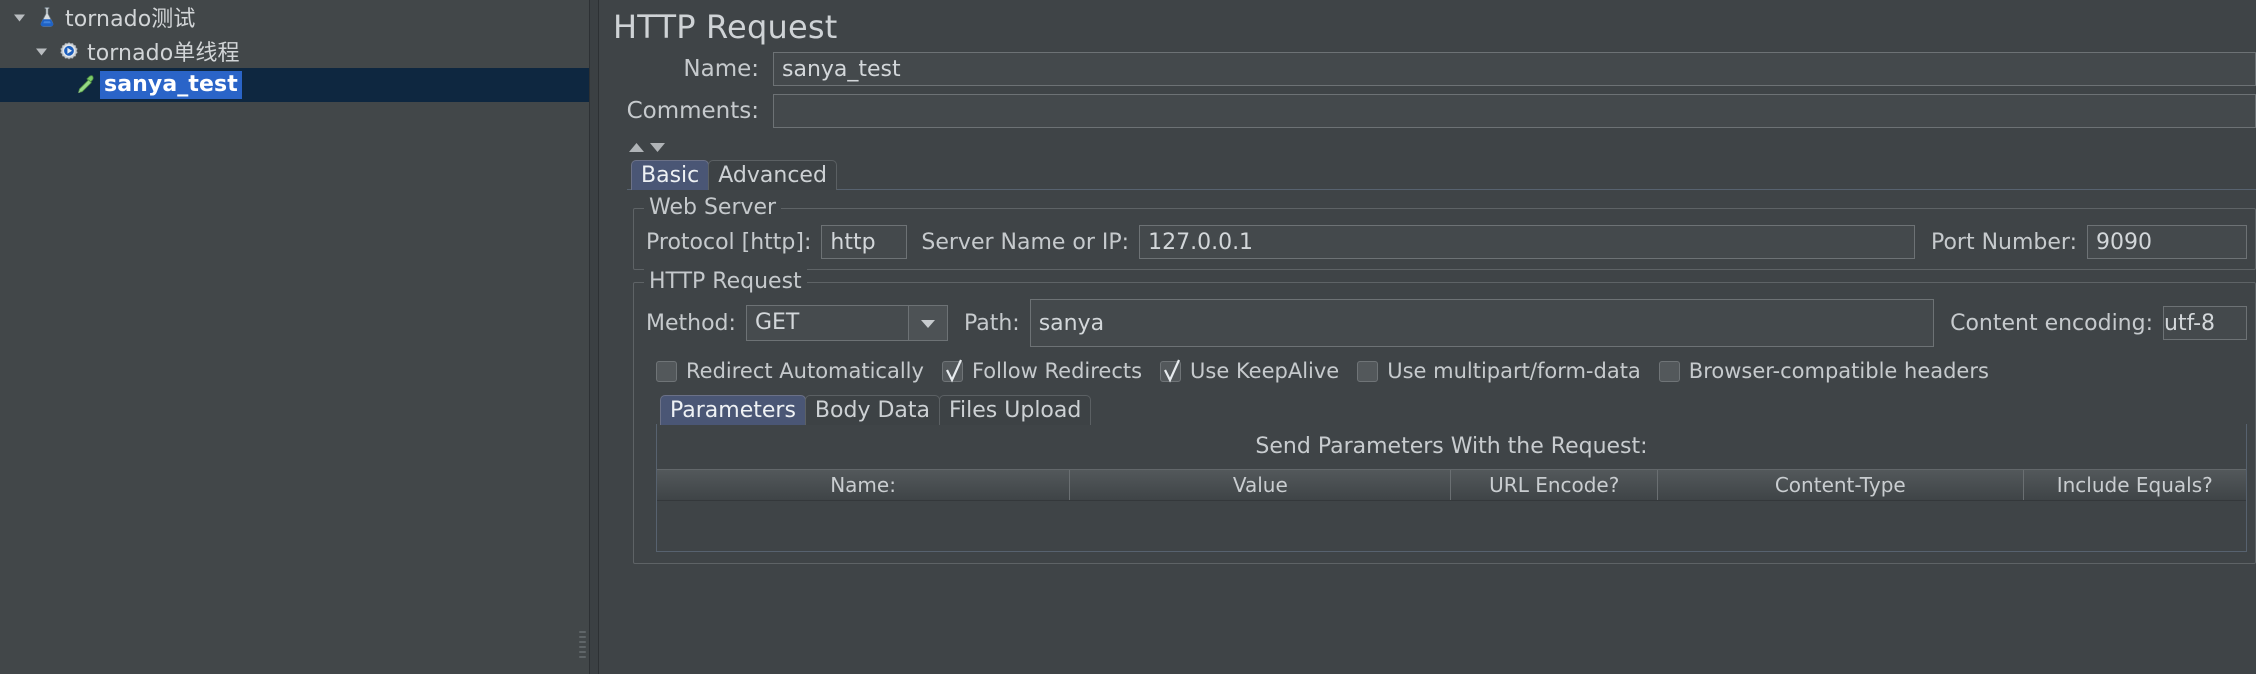 This screenshot has height=674, width=2256. What do you see at coordinates (2205, 323) in the screenshot?
I see `content-encoding-input: utf-8` at bounding box center [2205, 323].